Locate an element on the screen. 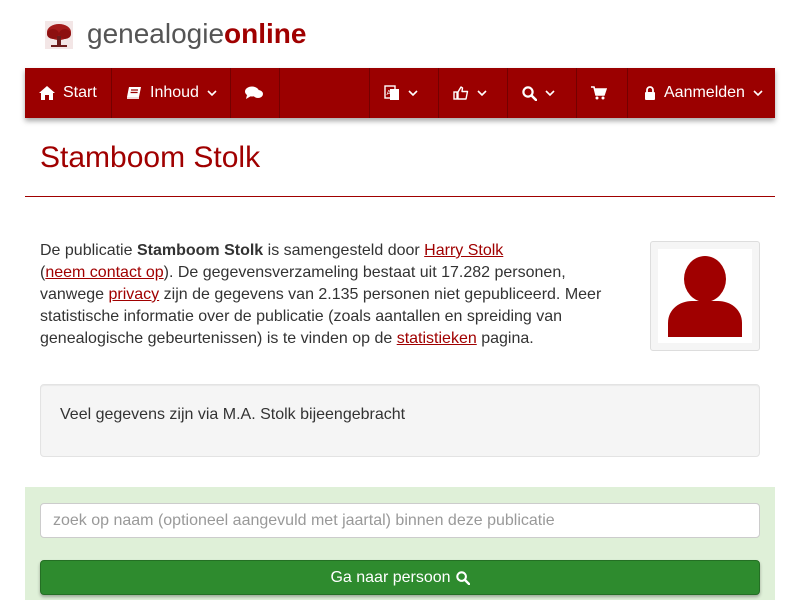  nav-login-label: Aanmelden is located at coordinates (704, 92).